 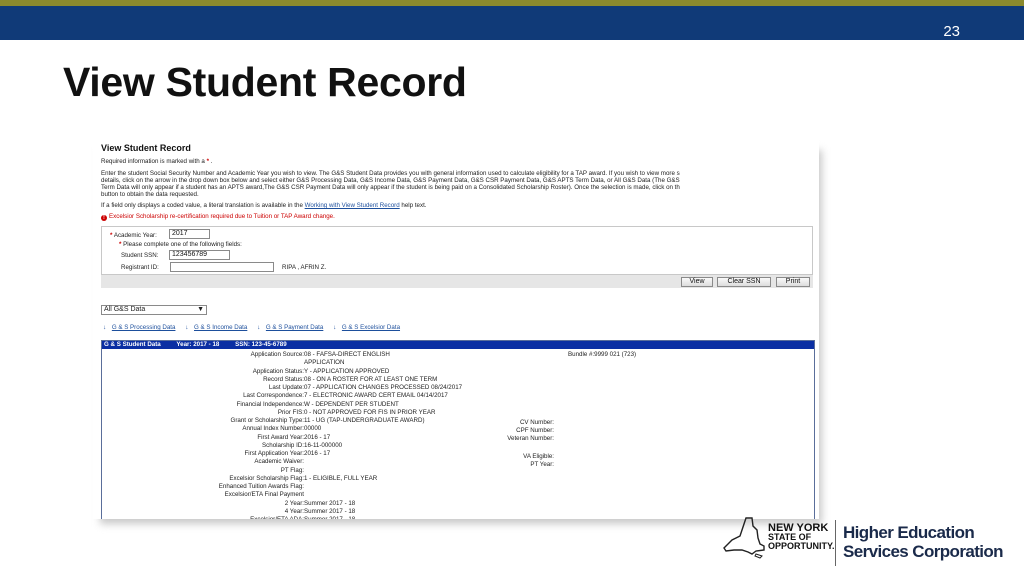 I want to click on registrant-id-input, so click(x=222, y=267).